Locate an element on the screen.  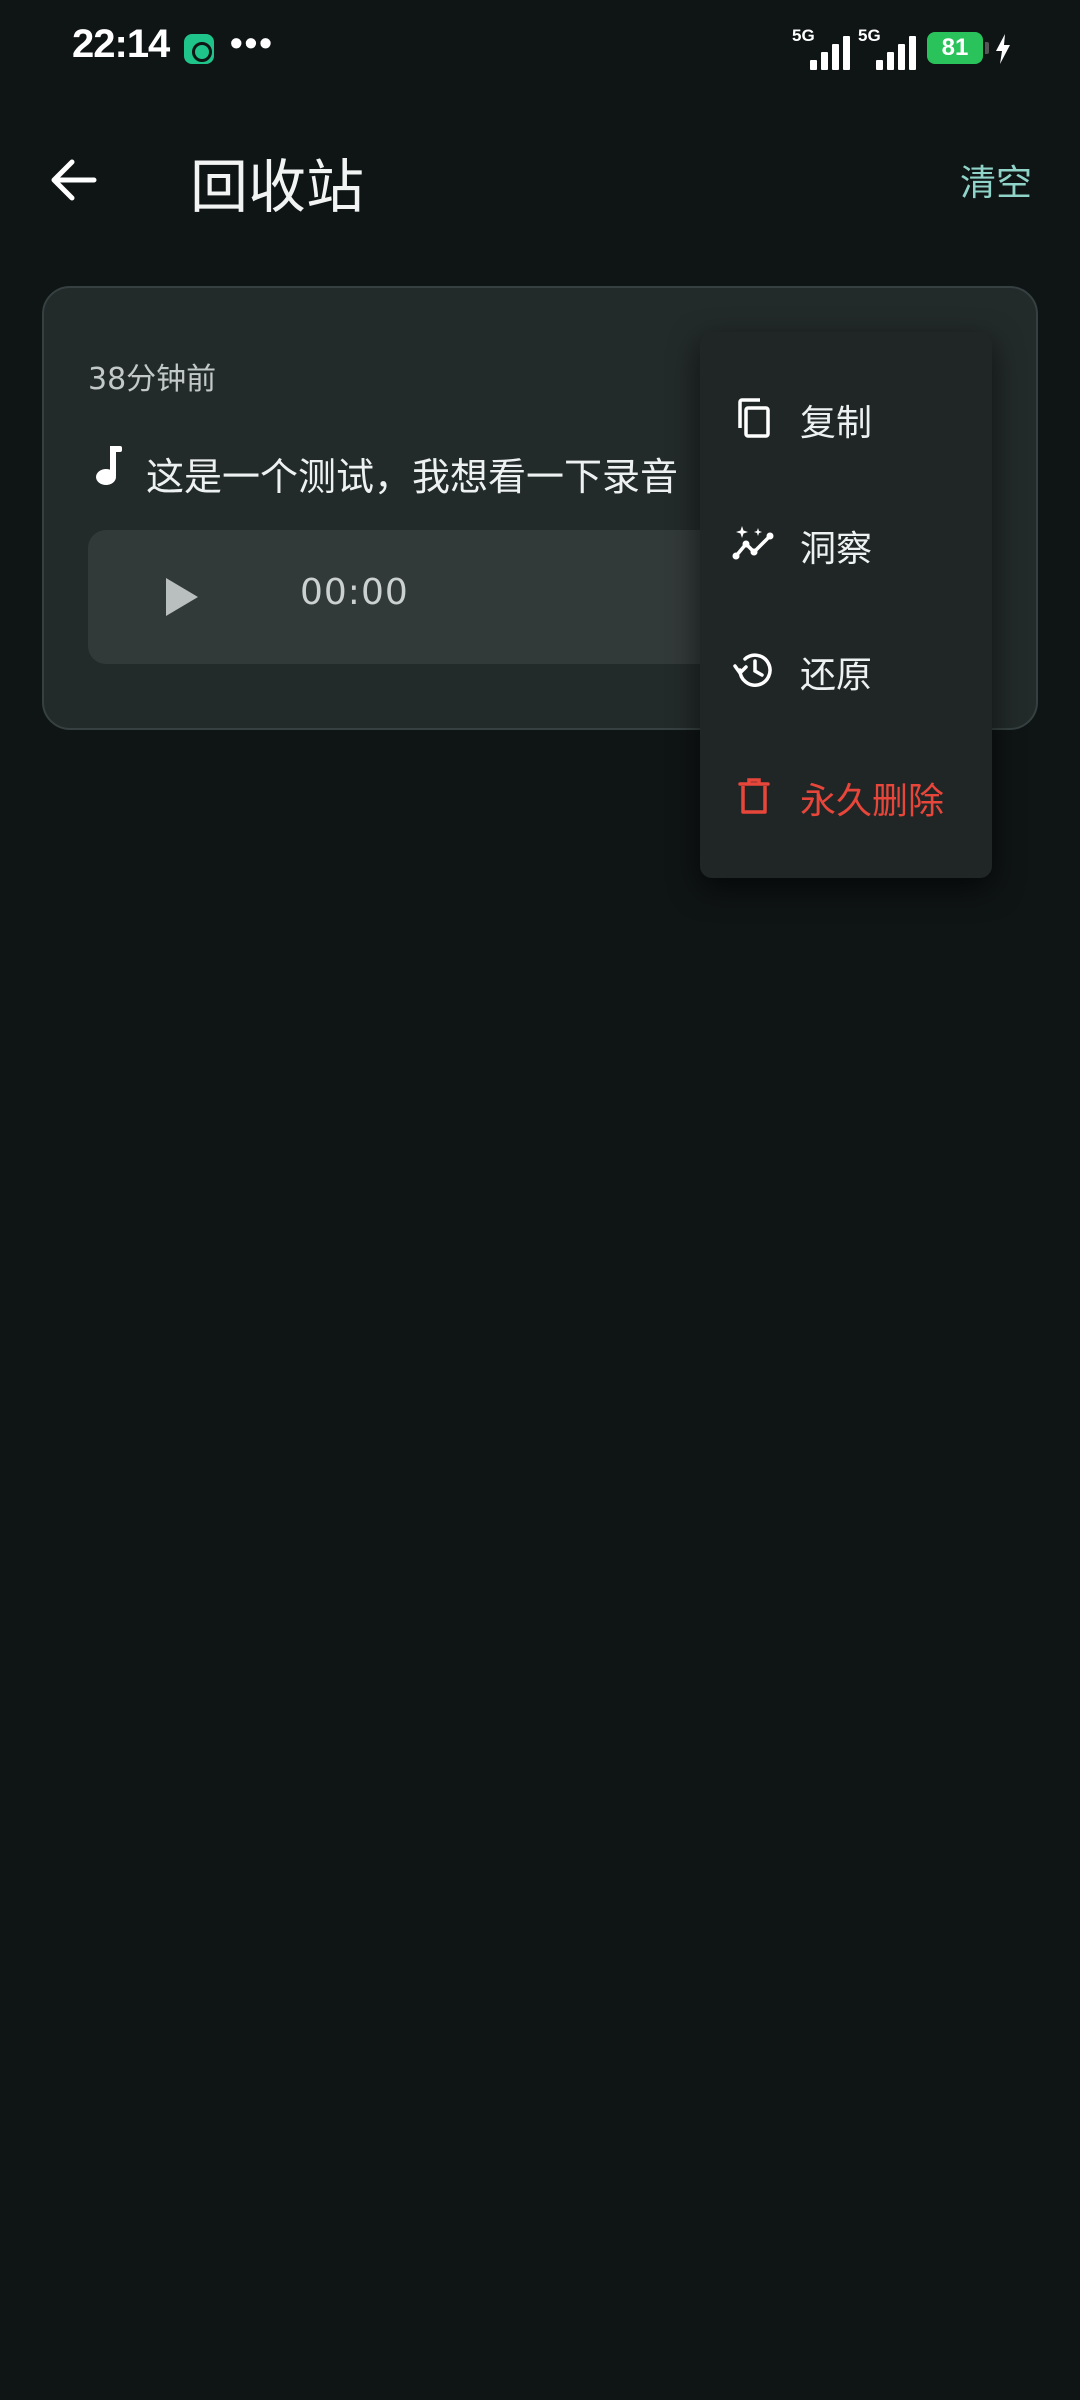
recording-timestamp: 38分钟前 is located at coordinates (152, 379).